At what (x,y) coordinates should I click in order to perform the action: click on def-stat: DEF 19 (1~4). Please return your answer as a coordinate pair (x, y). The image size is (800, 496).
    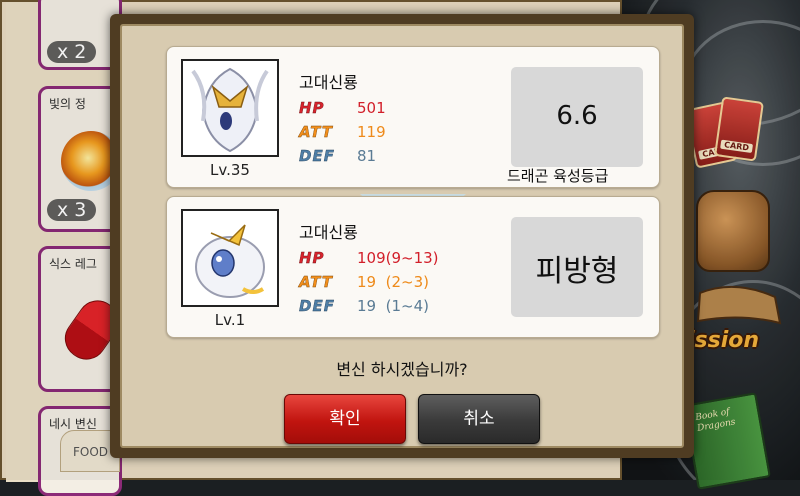
    Looking at the image, I should click on (364, 306).